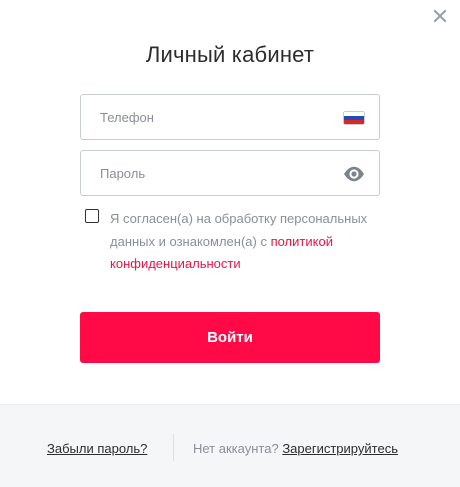  I want to click on forgot-password-link: Забыли пароль?, so click(97, 448).